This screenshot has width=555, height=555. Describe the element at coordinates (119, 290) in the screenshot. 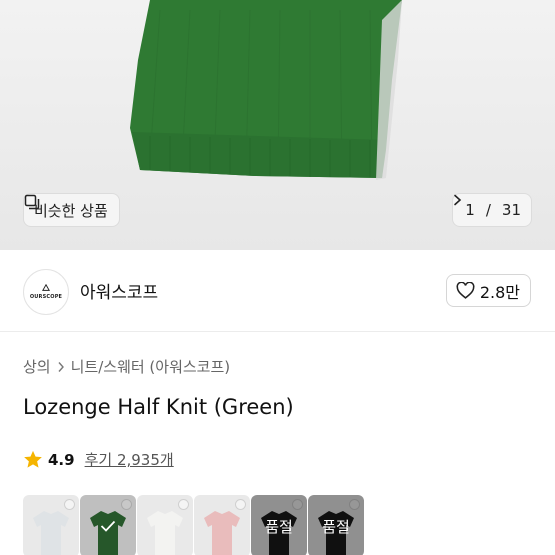

I see `brand-name-link: 아워스코프` at that location.